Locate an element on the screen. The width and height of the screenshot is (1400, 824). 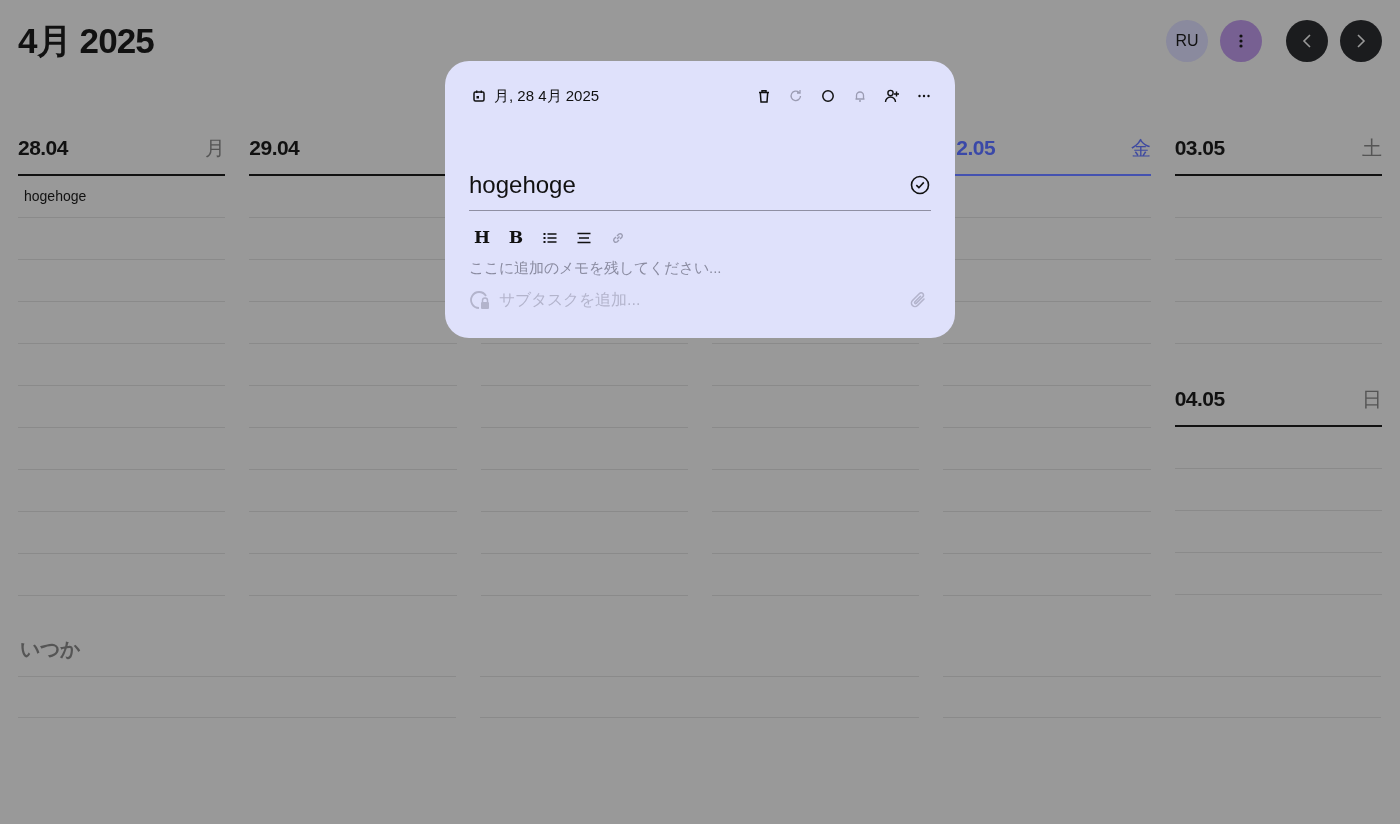
day-date: 03.05 is located at coordinates (1199, 148).